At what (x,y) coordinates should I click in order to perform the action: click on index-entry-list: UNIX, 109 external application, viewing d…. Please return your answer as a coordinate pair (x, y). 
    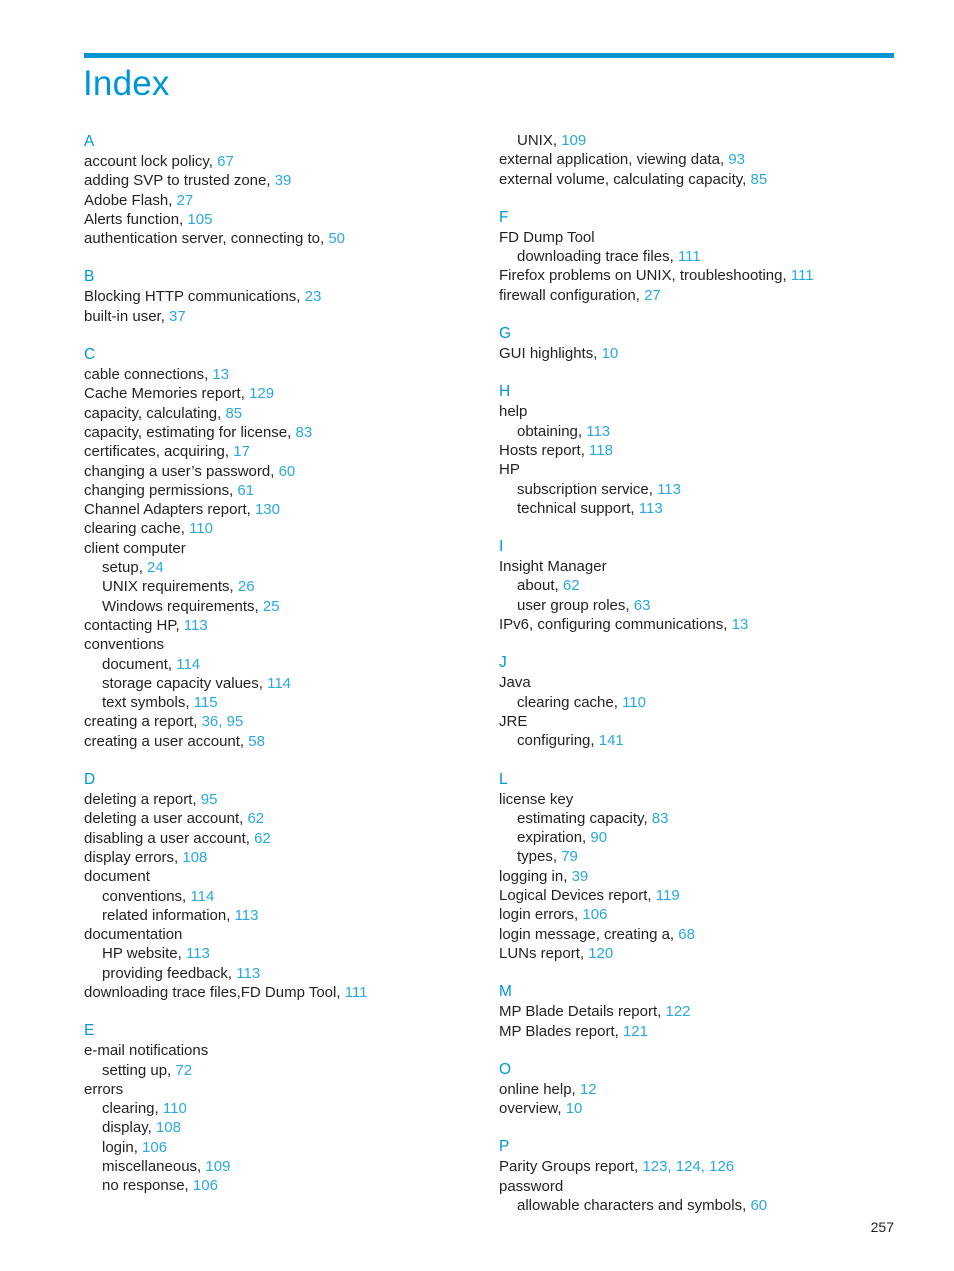
    Looking at the image, I should click on (699, 160).